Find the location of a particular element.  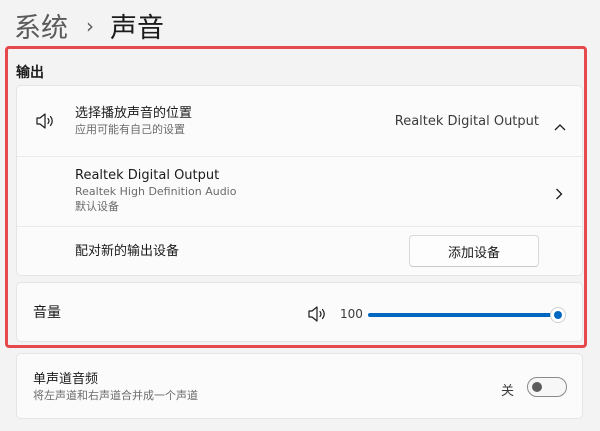

pair-device-label: 配对新的输出设备 is located at coordinates (127, 251).